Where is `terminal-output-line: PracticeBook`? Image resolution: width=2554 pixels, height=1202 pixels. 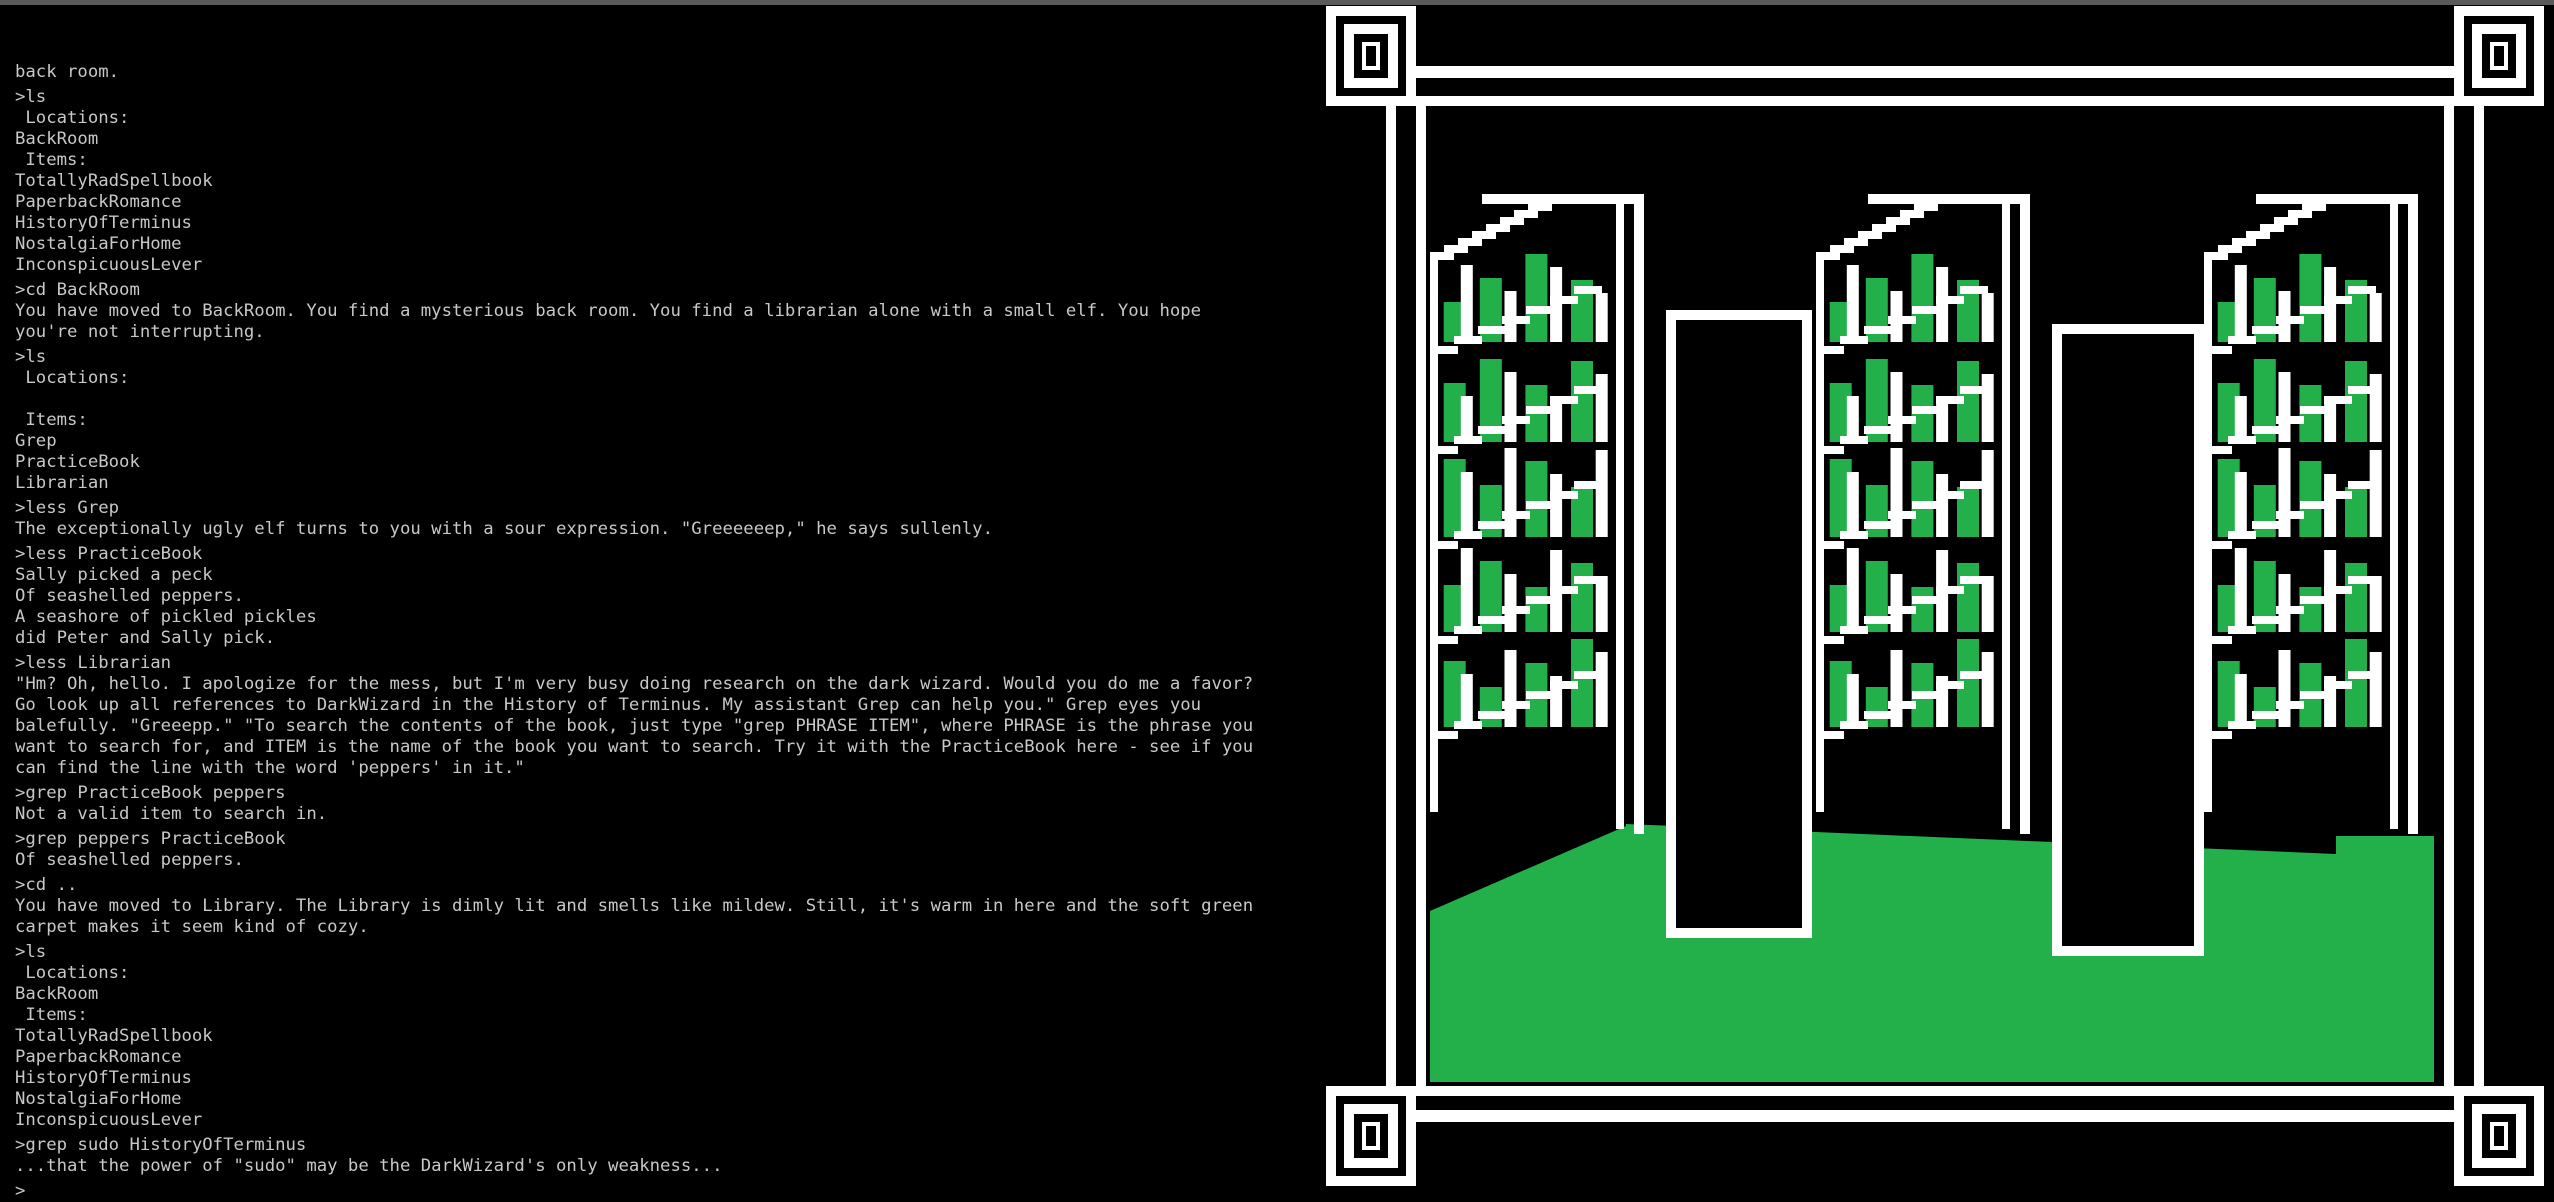 terminal-output-line: PracticeBook is located at coordinates (77, 462).